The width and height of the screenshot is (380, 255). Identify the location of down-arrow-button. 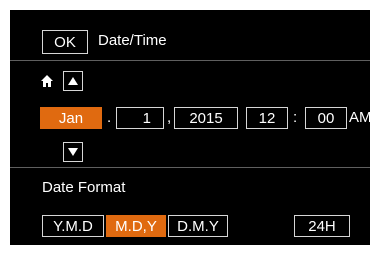
(73, 152).